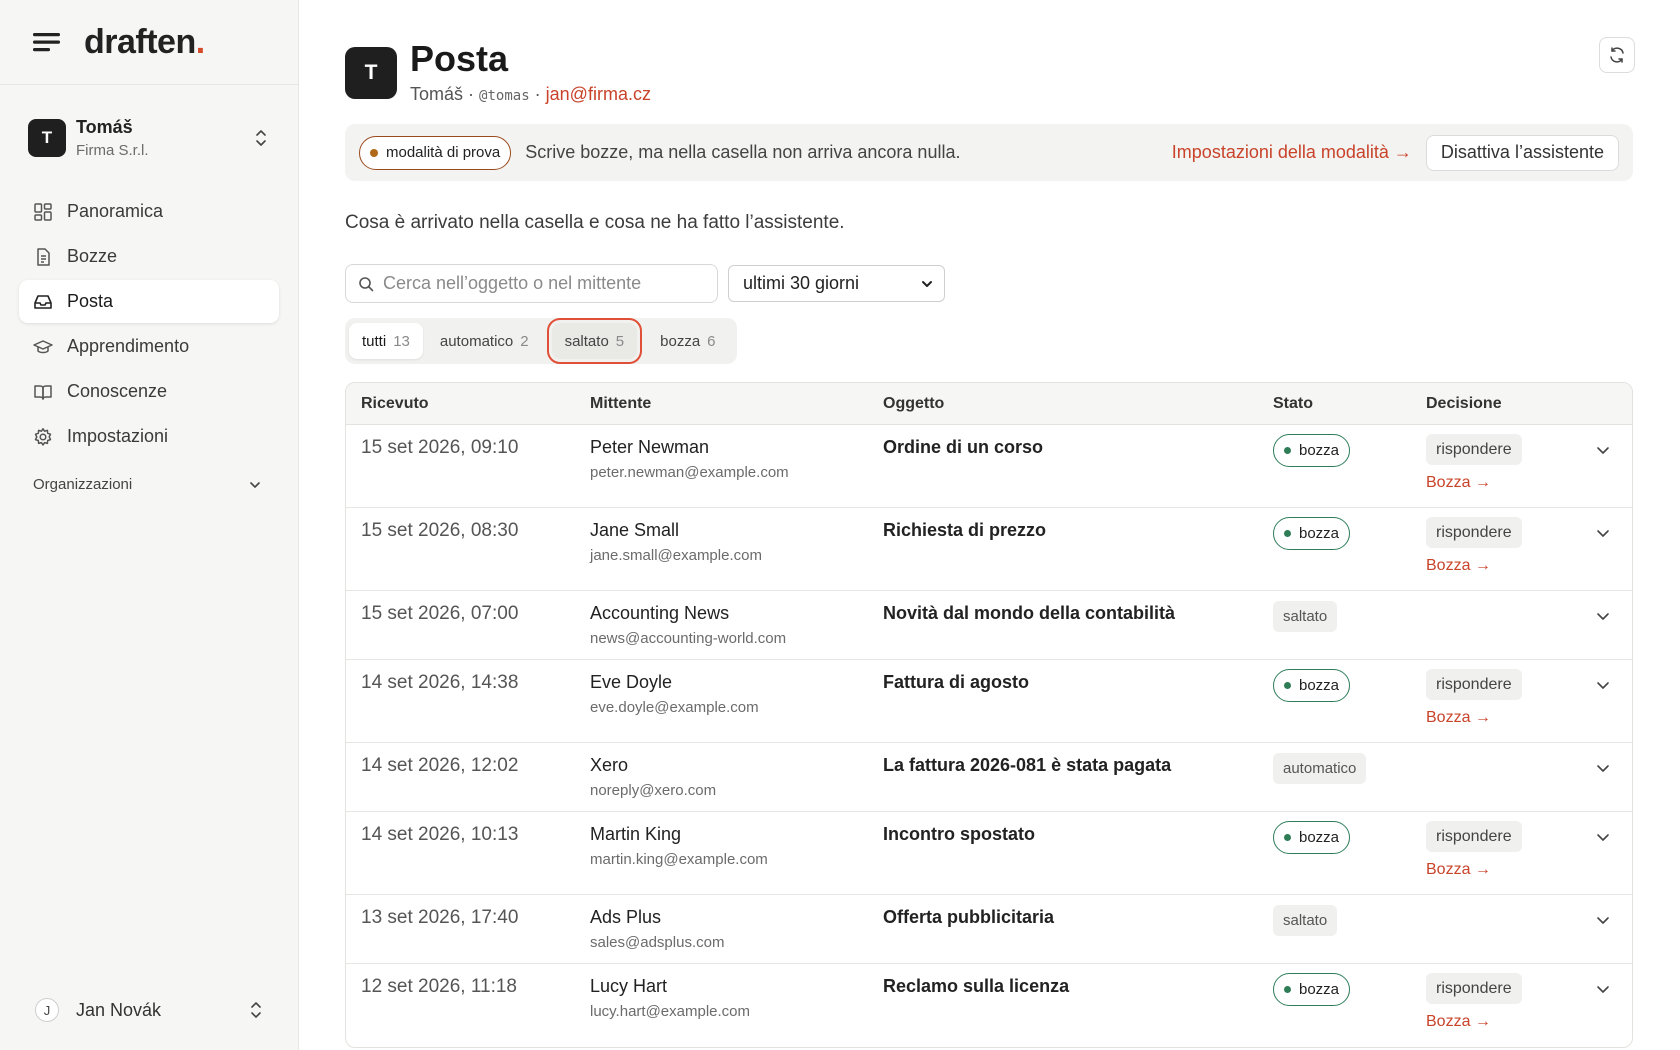 The height and width of the screenshot is (1050, 1680). What do you see at coordinates (594, 341) in the screenshot?
I see `tab-skipped: saltato 5` at bounding box center [594, 341].